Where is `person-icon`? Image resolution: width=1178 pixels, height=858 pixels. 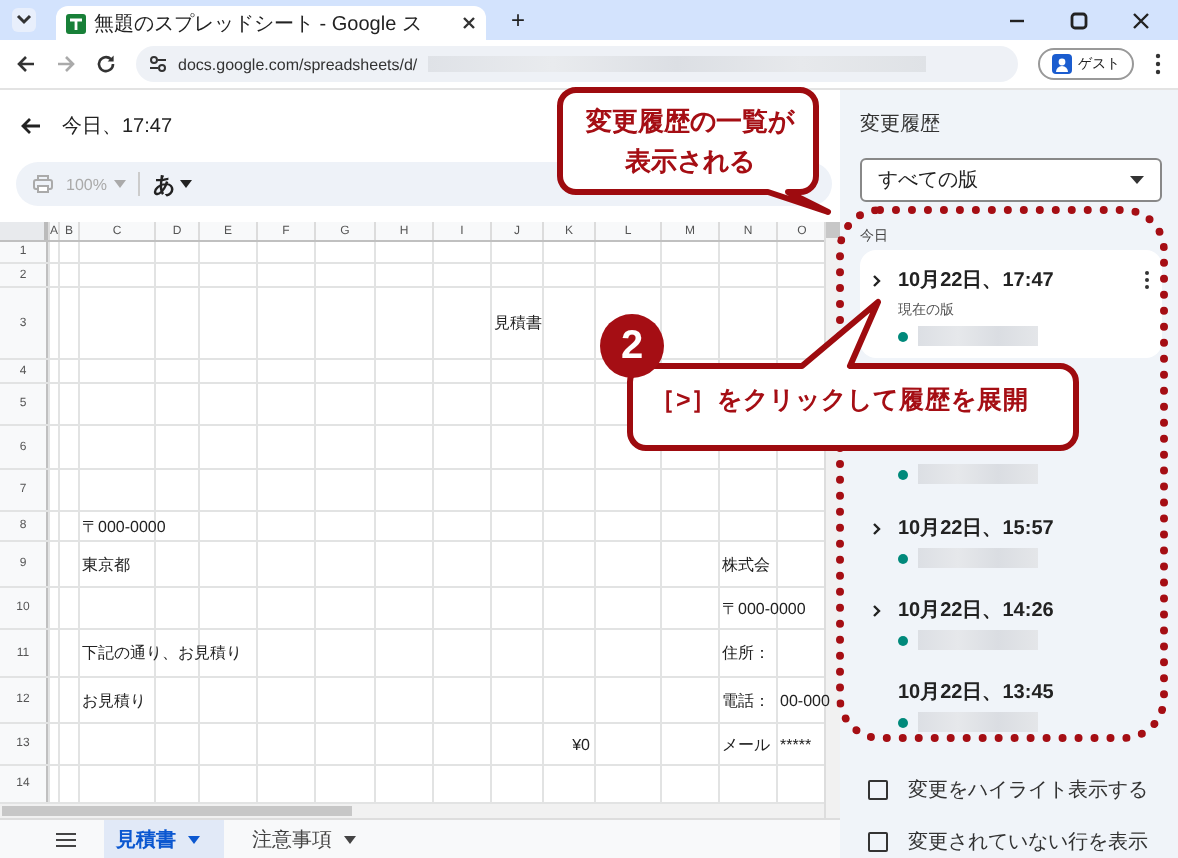 person-icon is located at coordinates (1062, 64).